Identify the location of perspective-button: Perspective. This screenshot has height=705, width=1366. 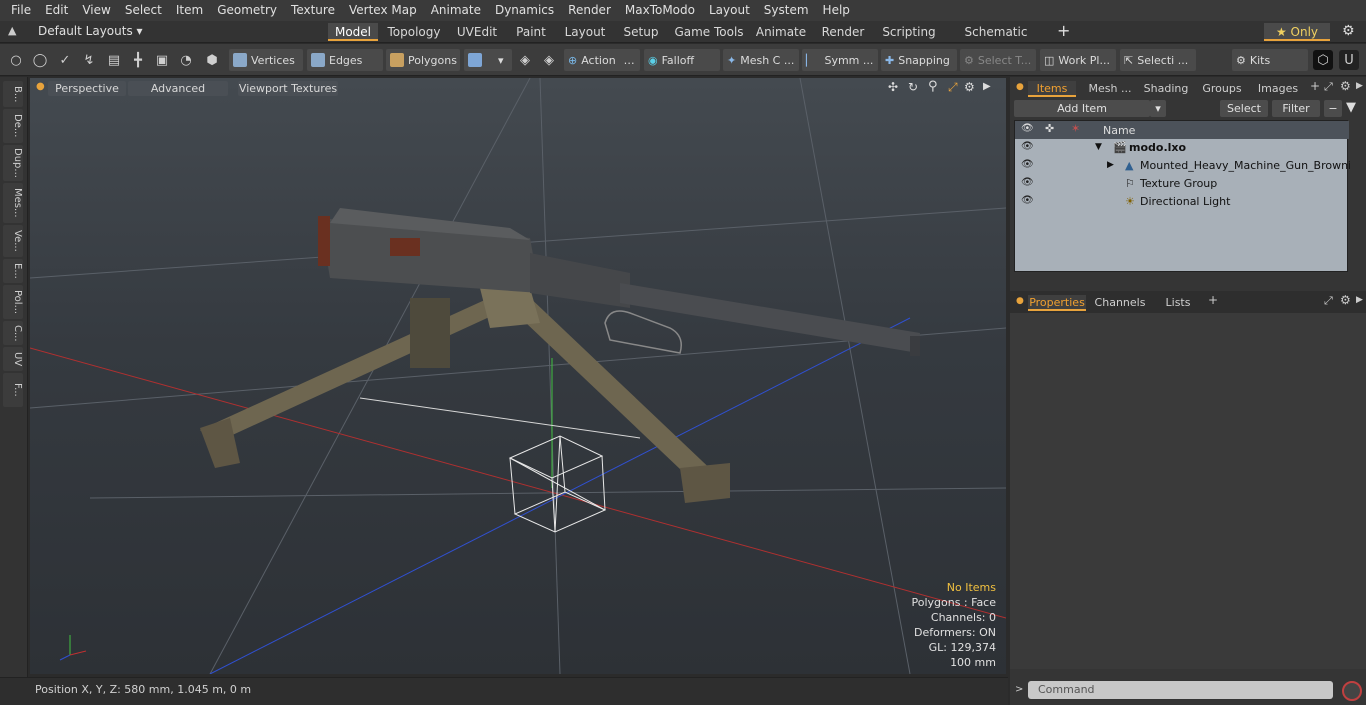
(87, 88).